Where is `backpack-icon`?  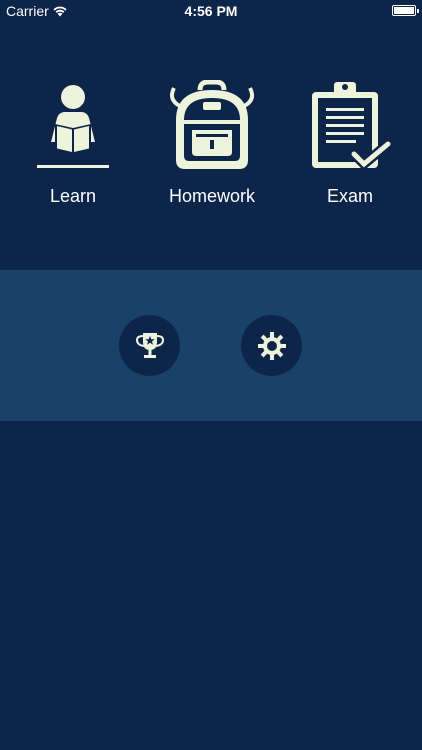 backpack-icon is located at coordinates (212, 124).